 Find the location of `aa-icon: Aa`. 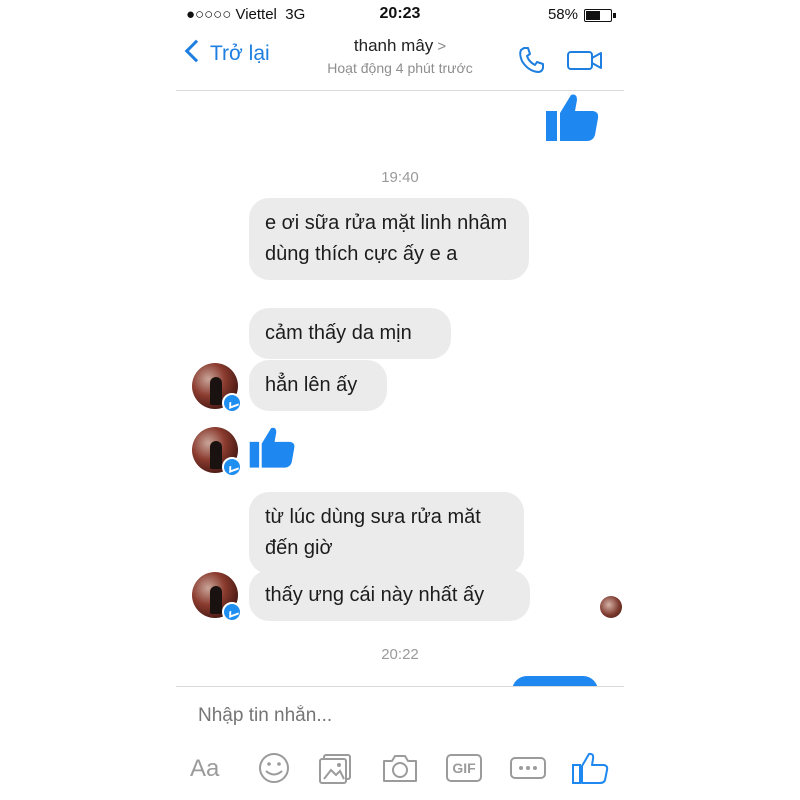

aa-icon: Aa is located at coordinates (210, 772).